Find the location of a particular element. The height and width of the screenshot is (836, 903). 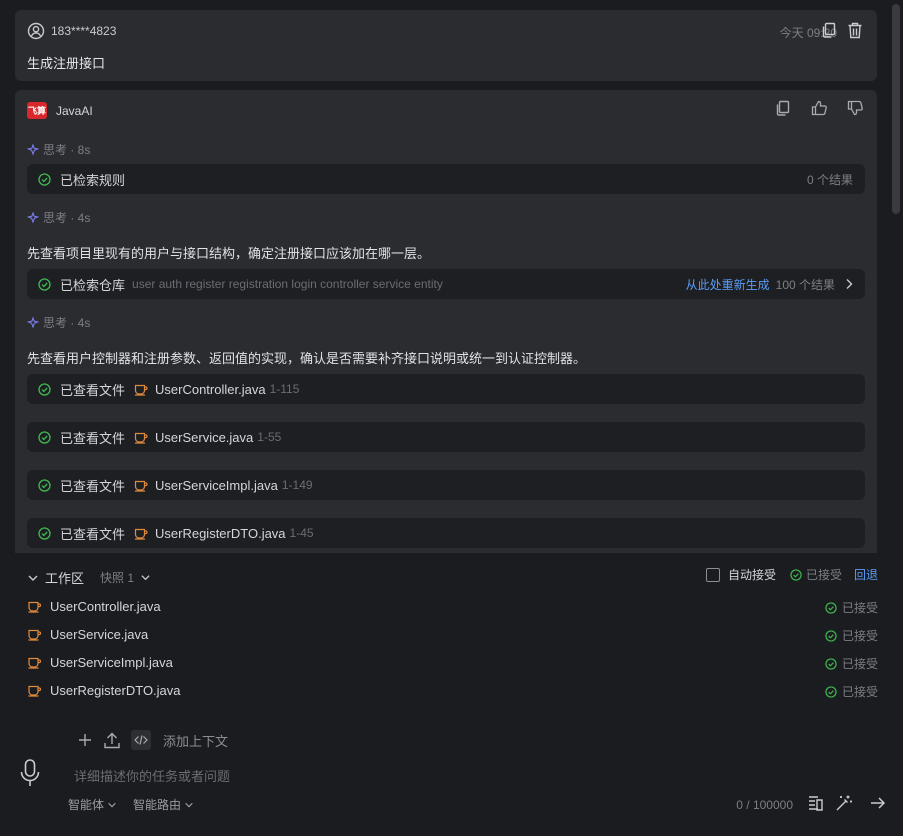

mode-dropdown: 智能体 is located at coordinates (92, 804).